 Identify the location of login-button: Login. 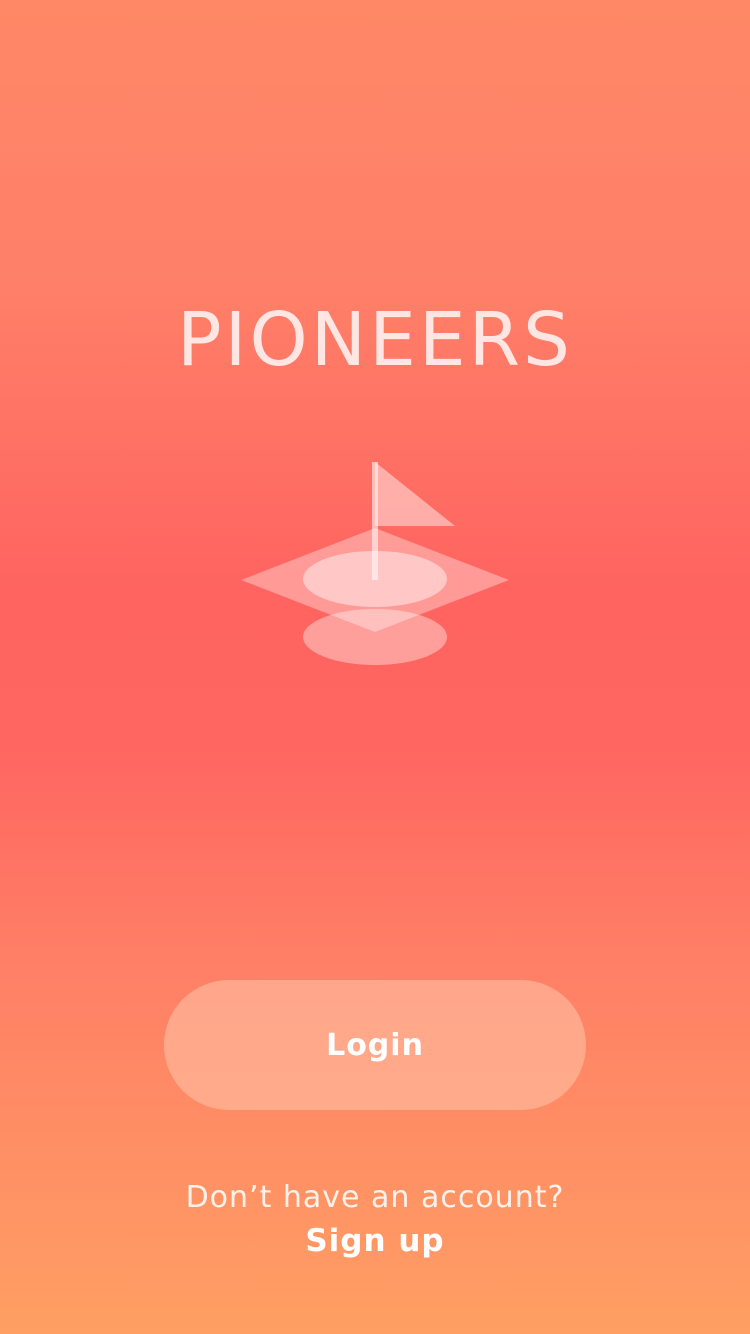
(375, 1045).